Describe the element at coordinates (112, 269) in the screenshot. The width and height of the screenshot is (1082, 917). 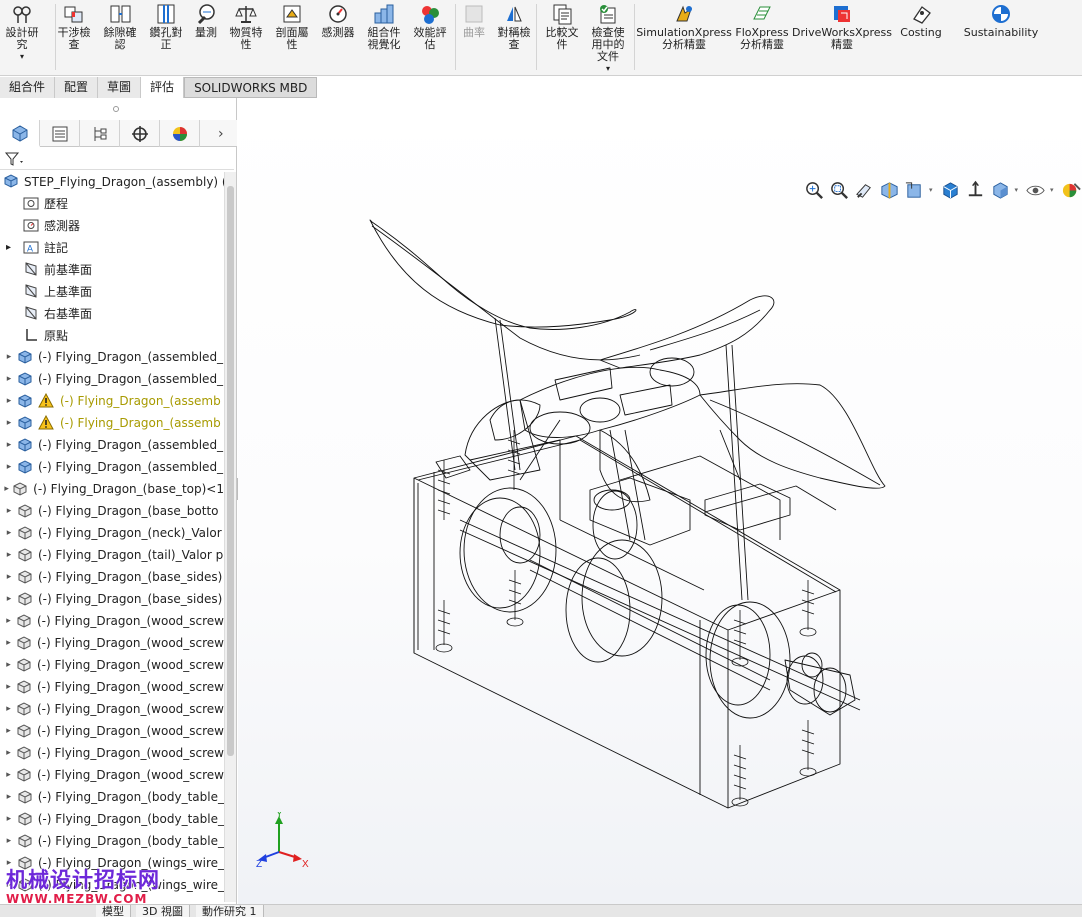
I see `tree-feature-item: 前基準面` at that location.